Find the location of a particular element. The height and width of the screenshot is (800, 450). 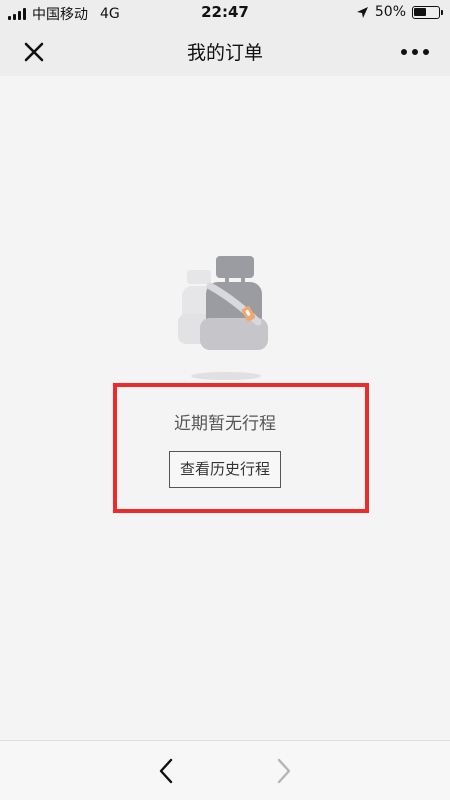

more-dots-icon is located at coordinates (415, 52).